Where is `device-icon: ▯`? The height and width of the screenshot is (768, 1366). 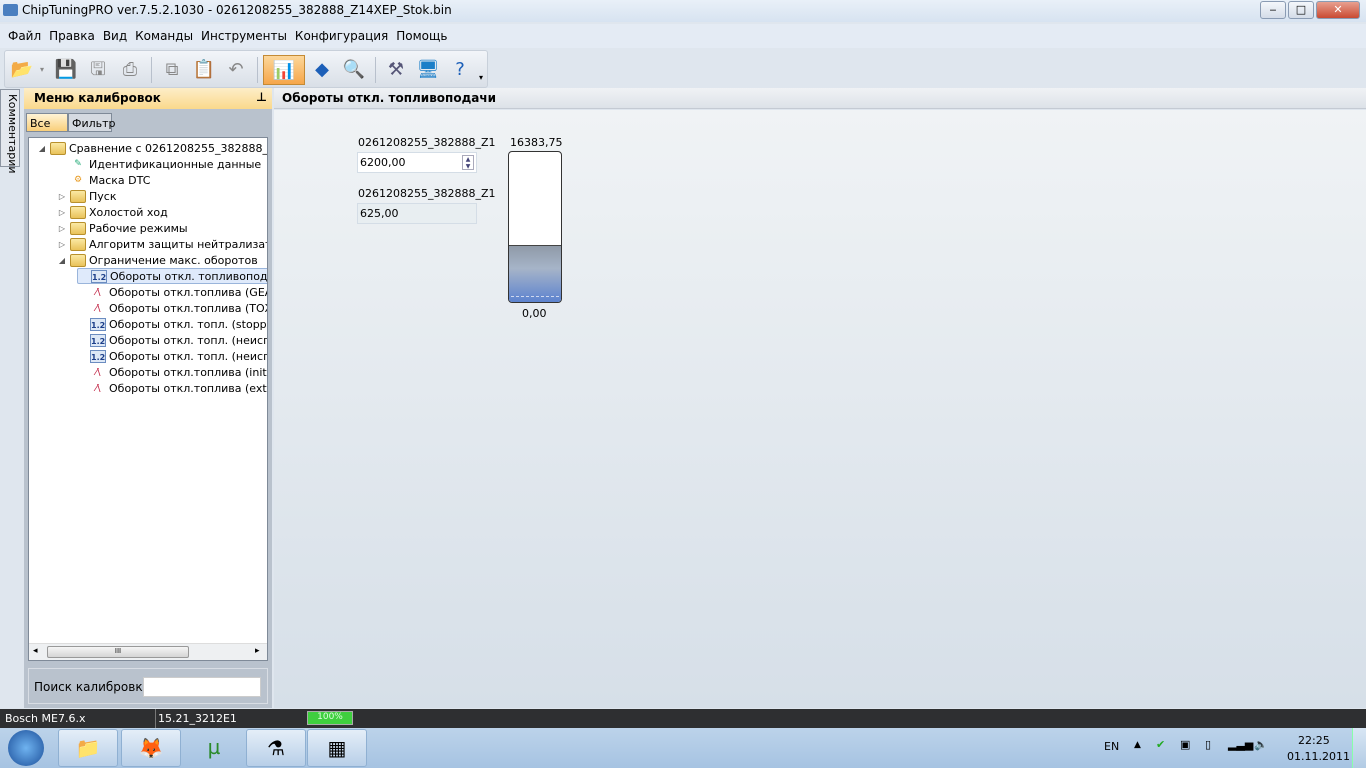 device-icon: ▯ is located at coordinates (1208, 744).